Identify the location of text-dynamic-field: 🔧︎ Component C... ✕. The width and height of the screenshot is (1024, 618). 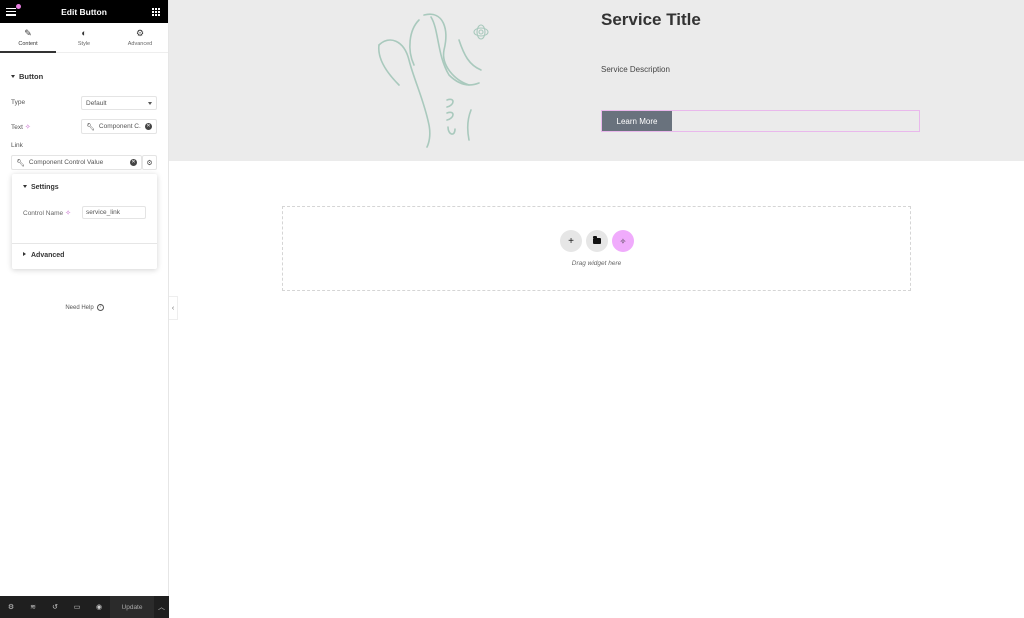
(119, 126).